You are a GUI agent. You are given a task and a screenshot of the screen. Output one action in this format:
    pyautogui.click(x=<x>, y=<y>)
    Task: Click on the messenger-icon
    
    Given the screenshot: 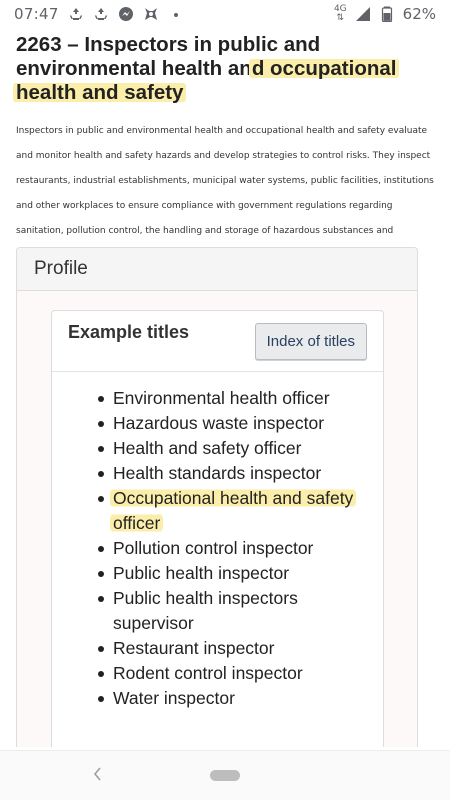 What is the action you would take?
    pyautogui.click(x=126, y=14)
    